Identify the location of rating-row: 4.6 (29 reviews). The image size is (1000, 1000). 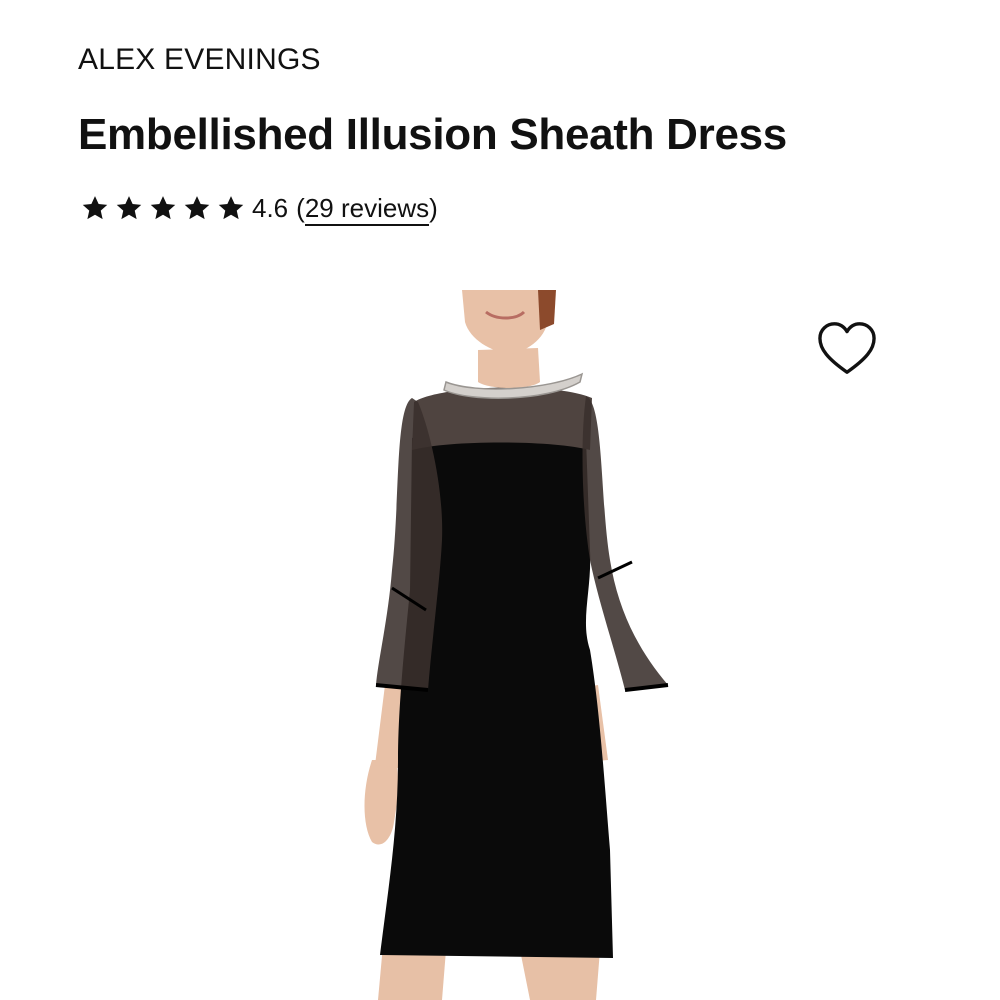
(259, 208).